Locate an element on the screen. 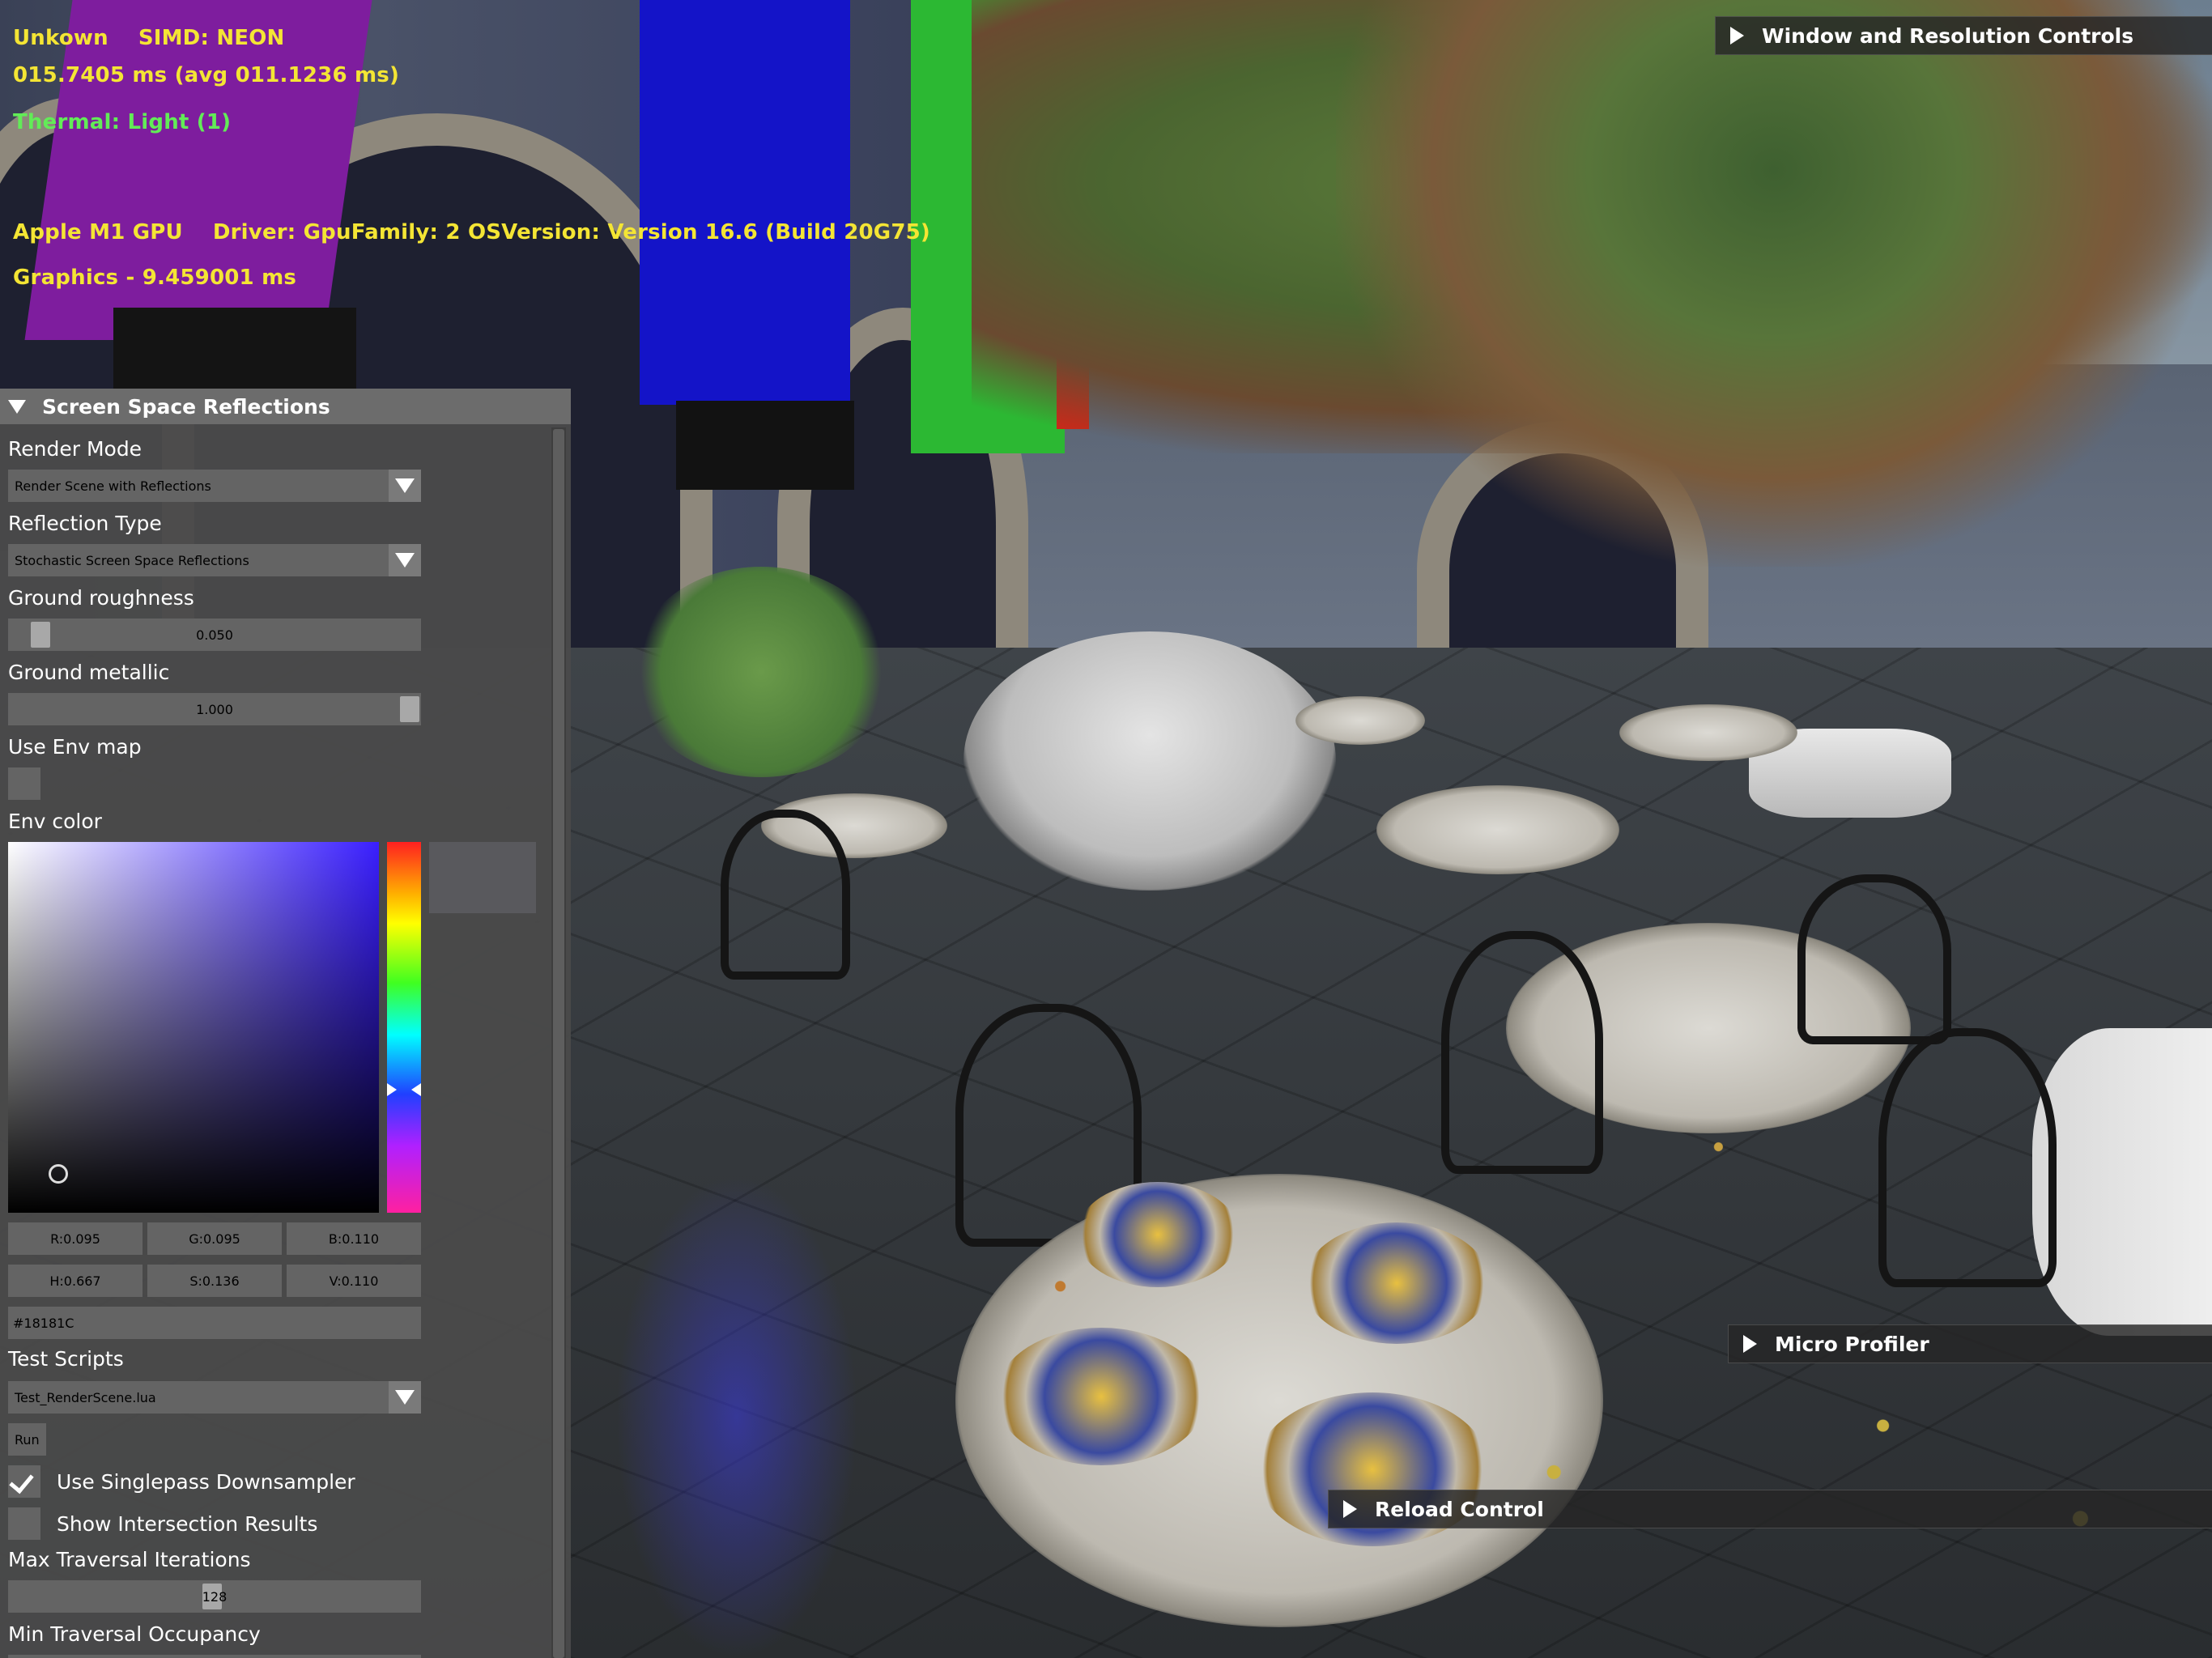 This screenshot has width=2212, height=1658. frame-time: 015.7405 ms (avg 011.1236 ms) is located at coordinates (207, 75).